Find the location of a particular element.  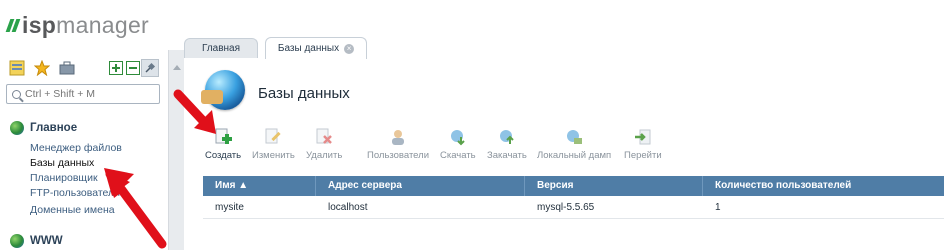

annotation-arrow-sidebar-icon is located at coordinates (135, 208).